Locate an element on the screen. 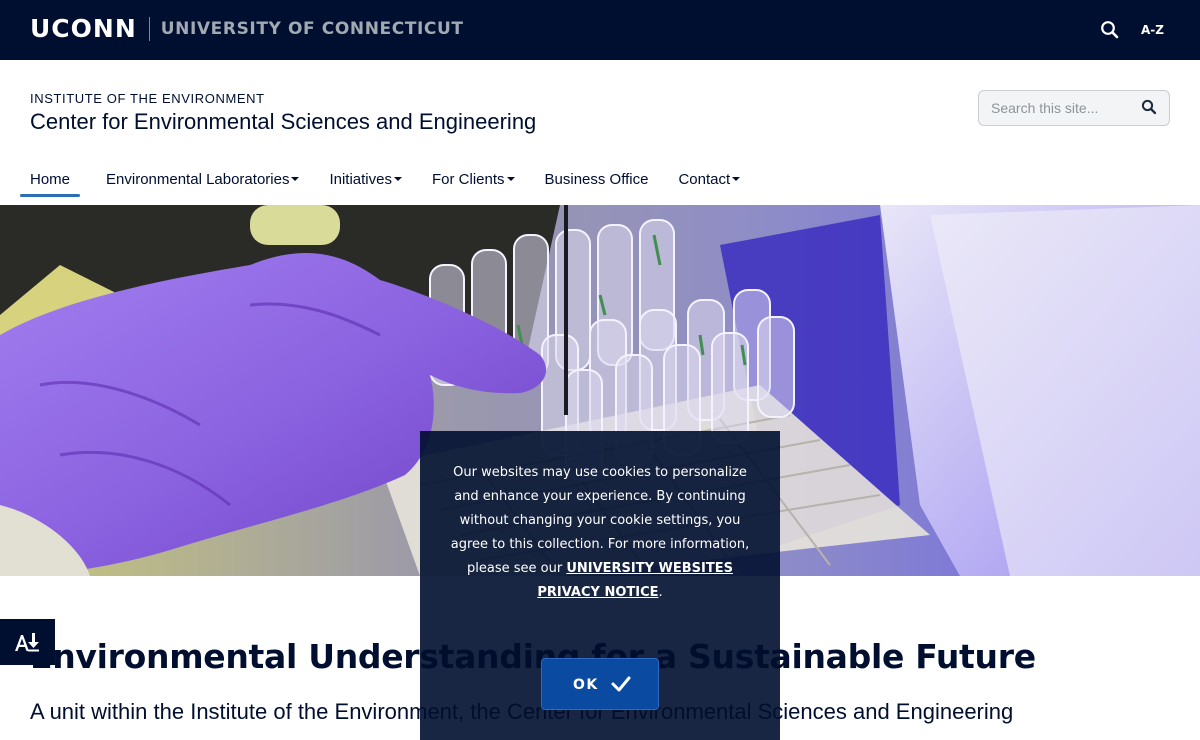  nav-item-environmental-laboratories: Environmental Laboratories is located at coordinates (202, 181).